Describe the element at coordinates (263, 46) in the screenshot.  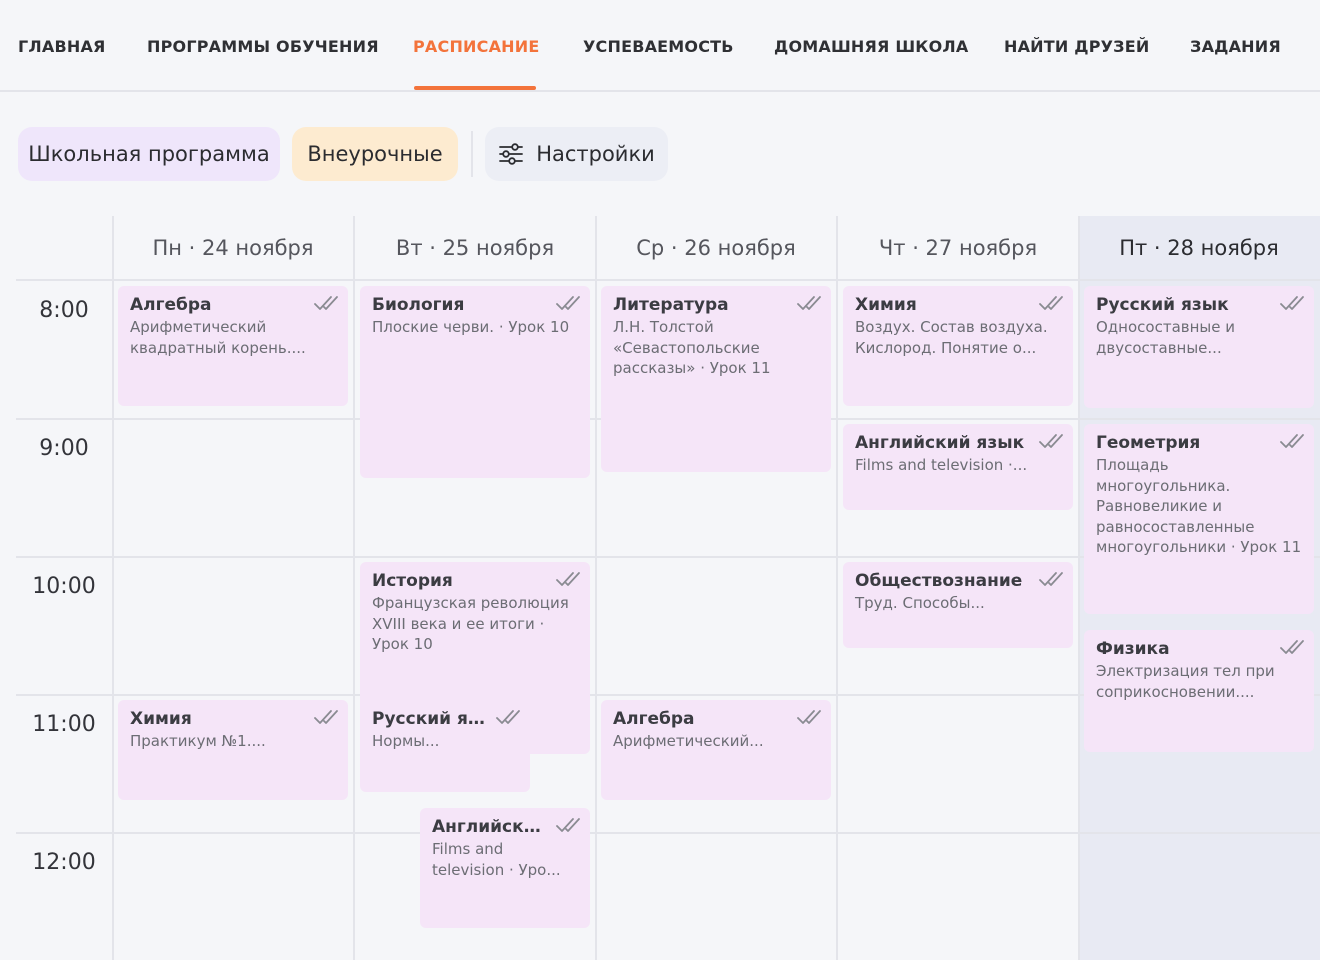
I see `nav-item-programs: ПРОГРАММЫ ОБУЧЕНИЯ` at that location.